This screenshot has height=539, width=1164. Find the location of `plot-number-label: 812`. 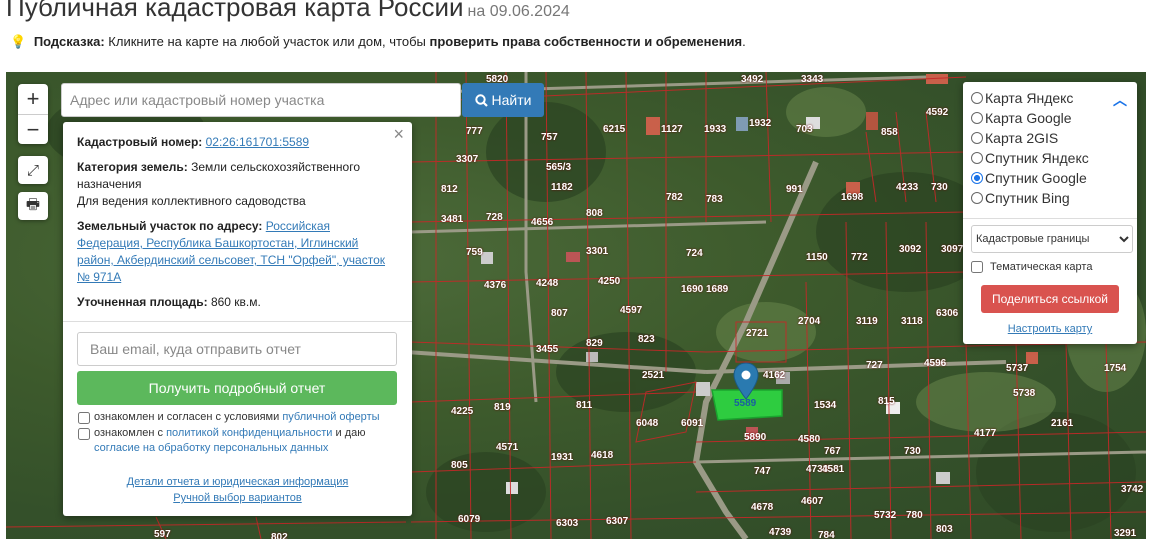

plot-number-label: 812 is located at coordinates (449, 189).